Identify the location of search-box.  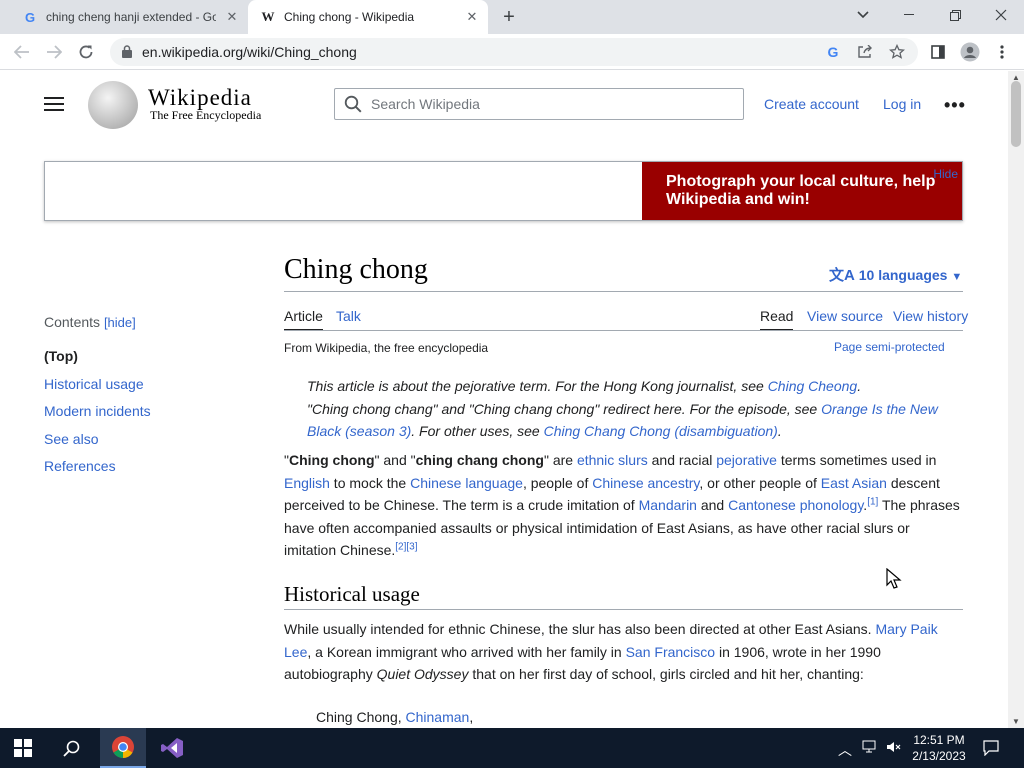
(539, 104).